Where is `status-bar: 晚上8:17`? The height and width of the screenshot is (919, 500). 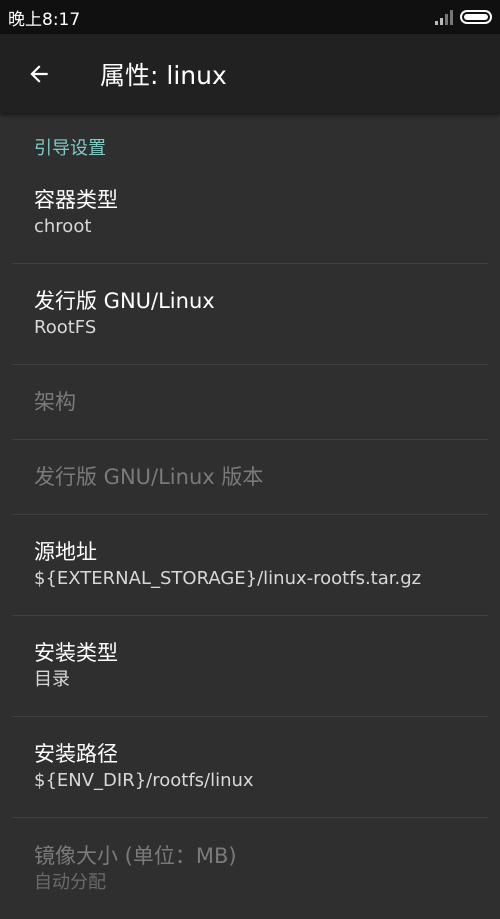 status-bar: 晚上8:17 is located at coordinates (250, 17).